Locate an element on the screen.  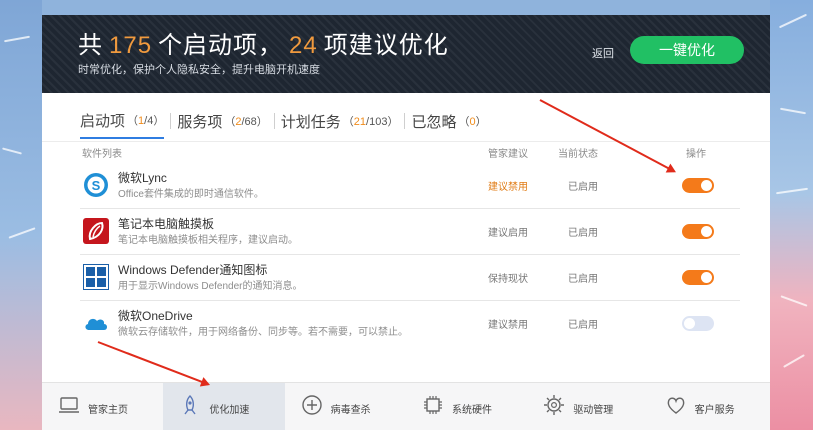
advice-text: 建议启用 is located at coordinates (508, 233).